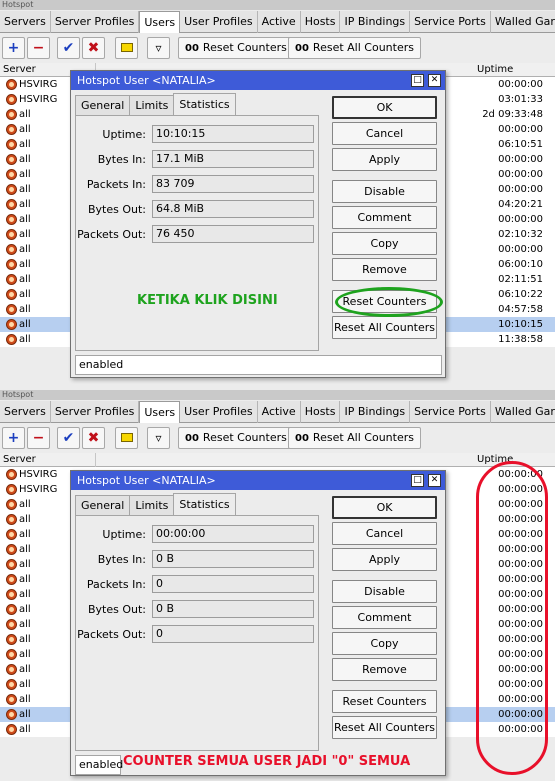 Image resolution: width=555 pixels, height=781 pixels. I want to click on column-uptime: Uptime, so click(514, 70).